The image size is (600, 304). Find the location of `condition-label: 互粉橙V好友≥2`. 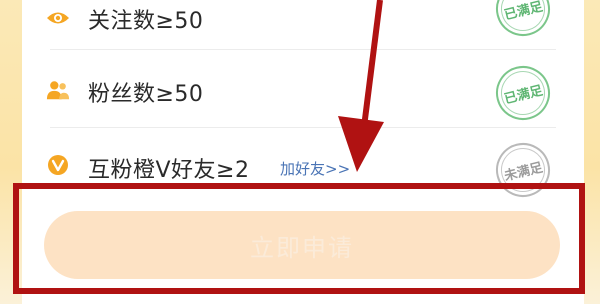

condition-label: 互粉橙V好友≥2 is located at coordinates (169, 170).